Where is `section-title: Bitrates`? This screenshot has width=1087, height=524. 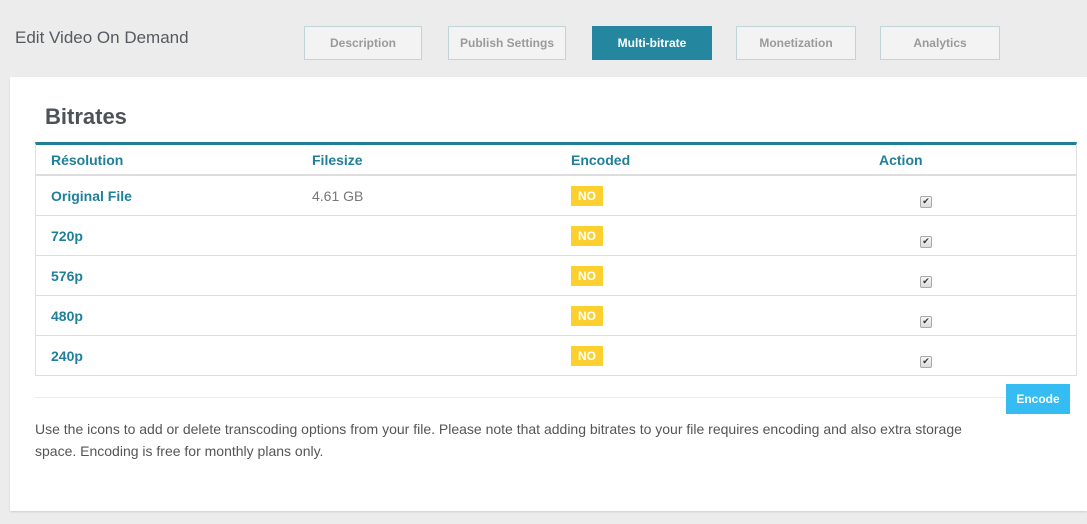 section-title: Bitrates is located at coordinates (86, 116).